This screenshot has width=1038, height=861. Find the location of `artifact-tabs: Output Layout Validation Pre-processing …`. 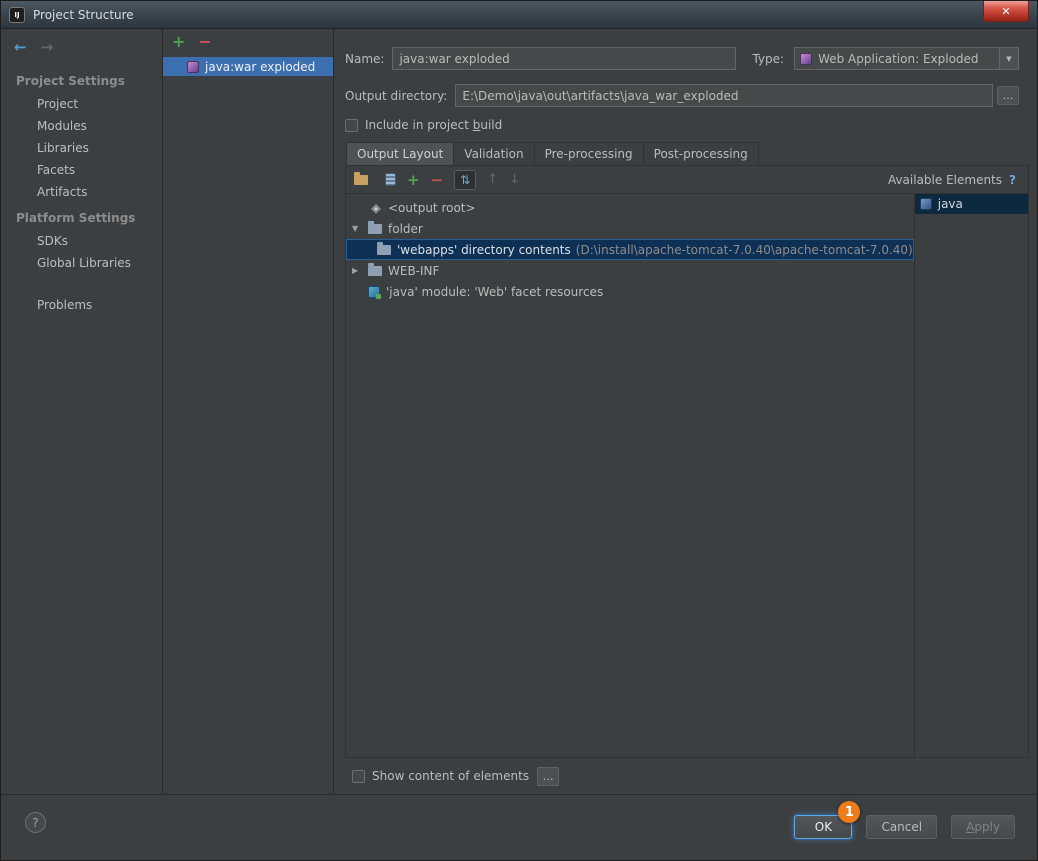

artifact-tabs: Output Layout Validation Pre-processing … is located at coordinates (687, 154).